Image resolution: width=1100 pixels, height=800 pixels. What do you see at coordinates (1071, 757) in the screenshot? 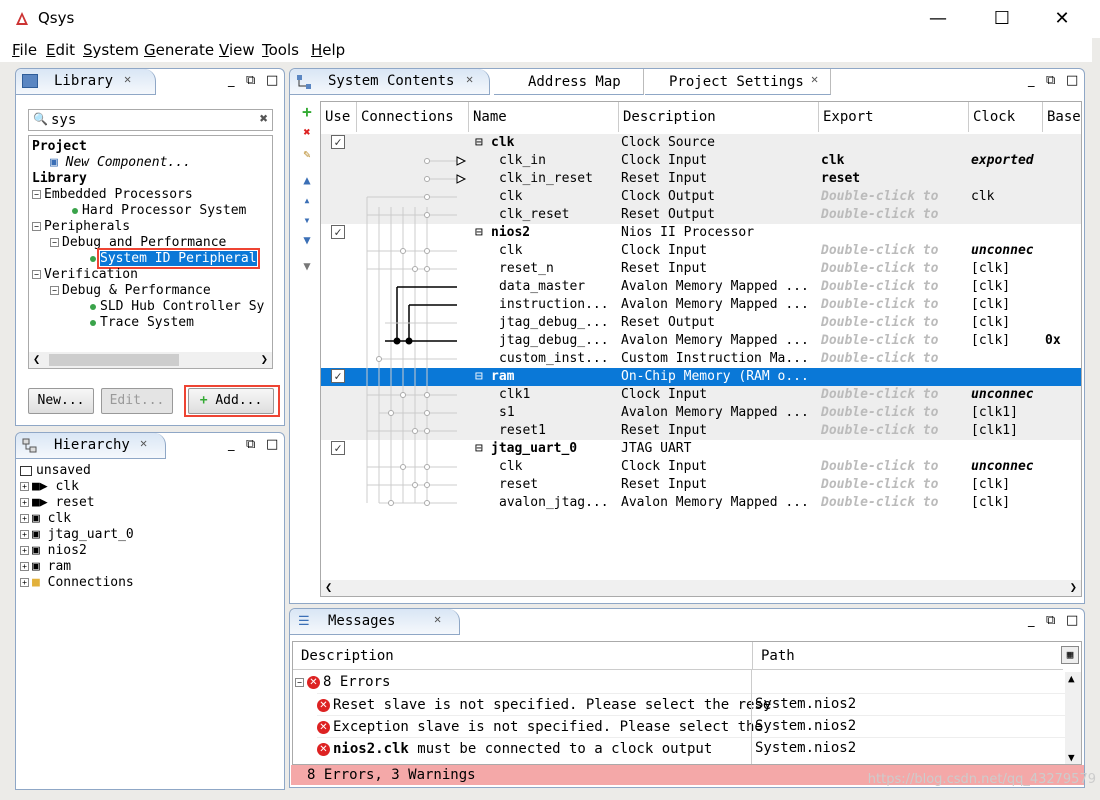
I see `scroll-down-icon: ▼` at bounding box center [1071, 757].